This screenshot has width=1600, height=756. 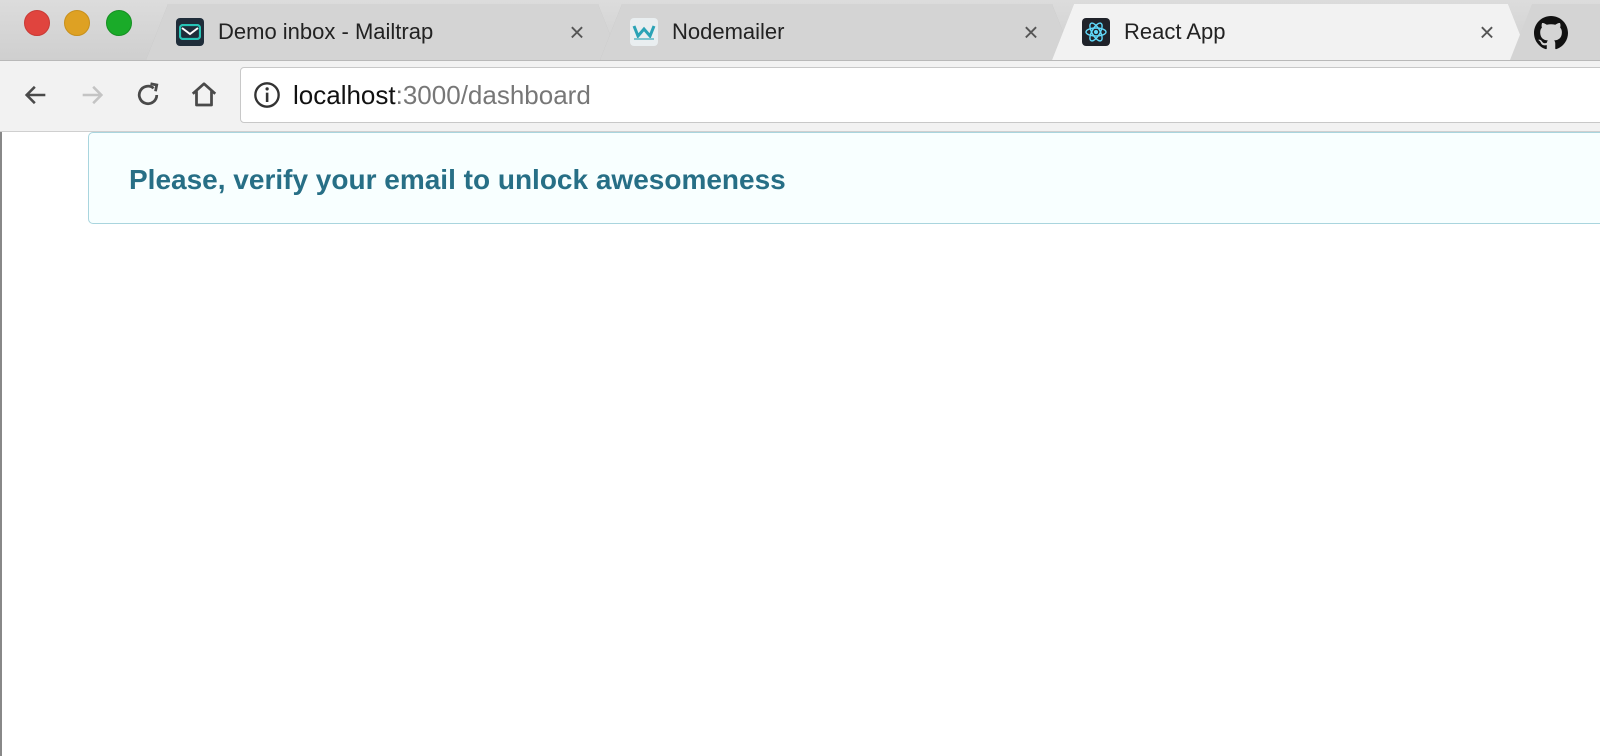 I want to click on browser-toolbar: localhost:3000/dashboard, so click(x=800, y=96).